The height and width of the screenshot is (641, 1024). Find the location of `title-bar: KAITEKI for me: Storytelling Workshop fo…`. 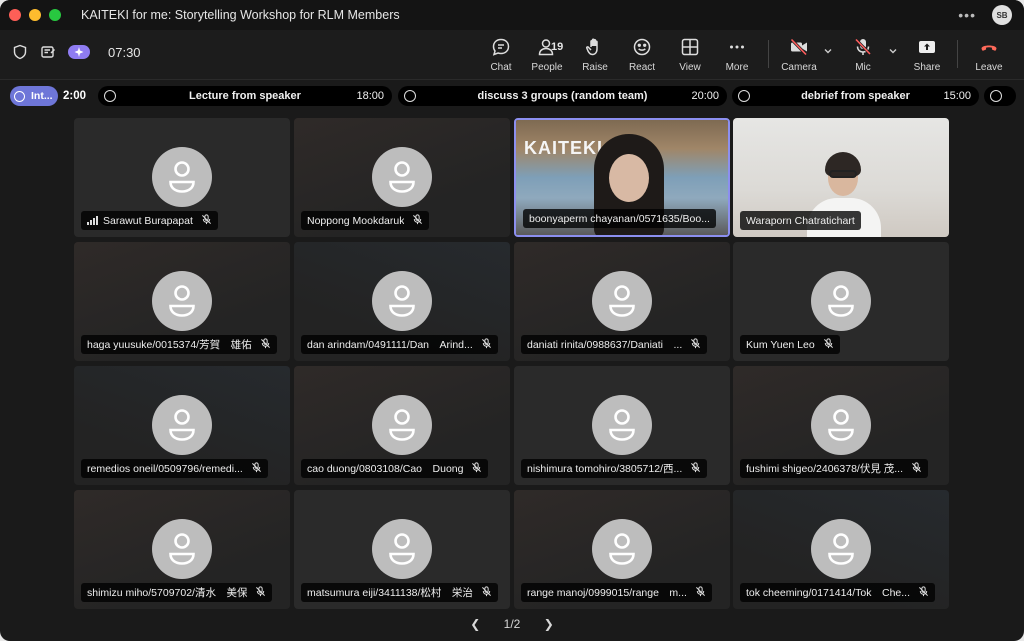

title-bar: KAITEKI for me: Storytelling Workshop fo… is located at coordinates (512, 15).